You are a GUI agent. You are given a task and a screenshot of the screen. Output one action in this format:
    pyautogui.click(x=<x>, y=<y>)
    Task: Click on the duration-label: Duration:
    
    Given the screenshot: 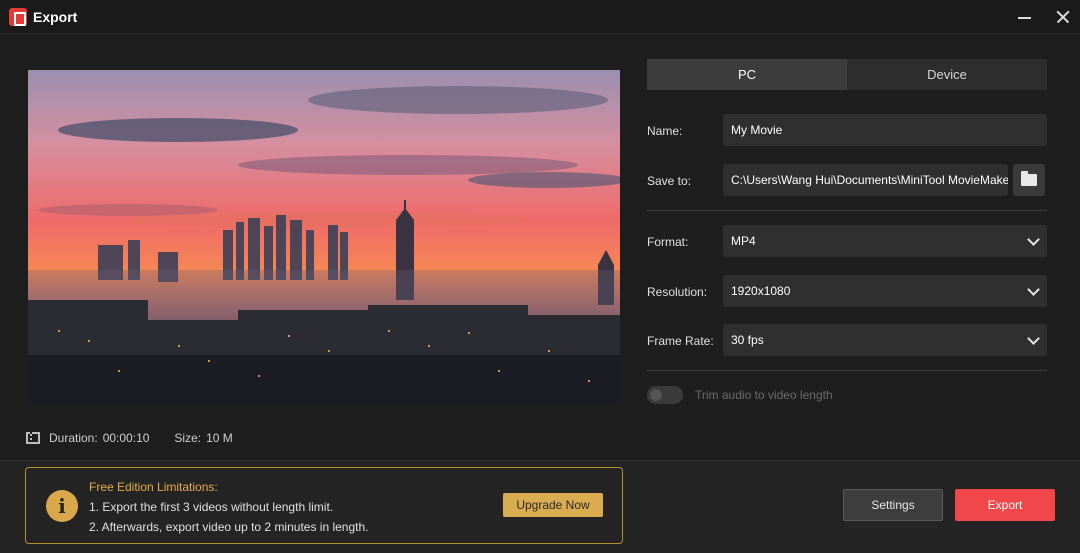 What is the action you would take?
    pyautogui.click(x=73, y=438)
    